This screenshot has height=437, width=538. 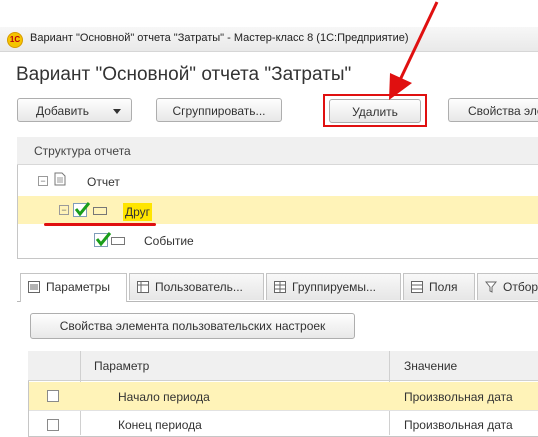 I want to click on properties-button-label: Свойства эле, so click(x=503, y=111).